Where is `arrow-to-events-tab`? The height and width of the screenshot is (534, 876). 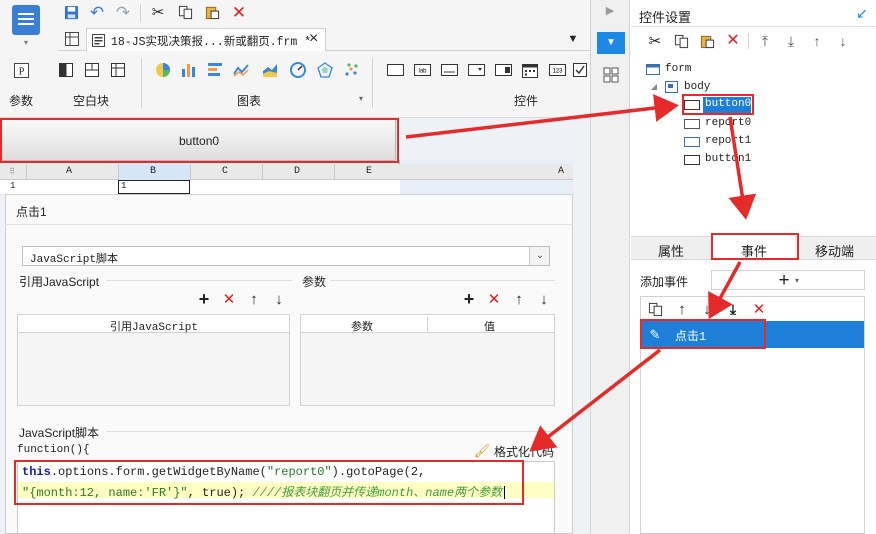
arrow-to-events-tab is located at coordinates (742, 168).